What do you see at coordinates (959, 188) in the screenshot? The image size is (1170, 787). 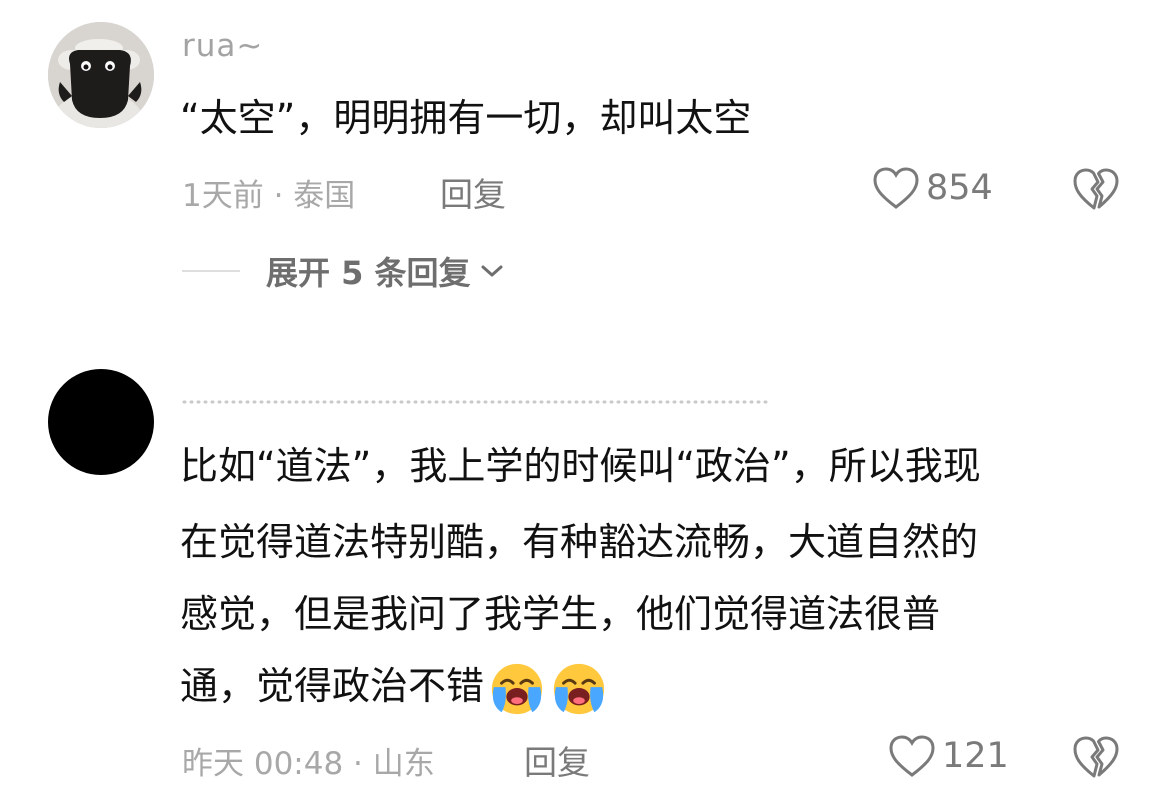 I see `like-count: 854` at bounding box center [959, 188].